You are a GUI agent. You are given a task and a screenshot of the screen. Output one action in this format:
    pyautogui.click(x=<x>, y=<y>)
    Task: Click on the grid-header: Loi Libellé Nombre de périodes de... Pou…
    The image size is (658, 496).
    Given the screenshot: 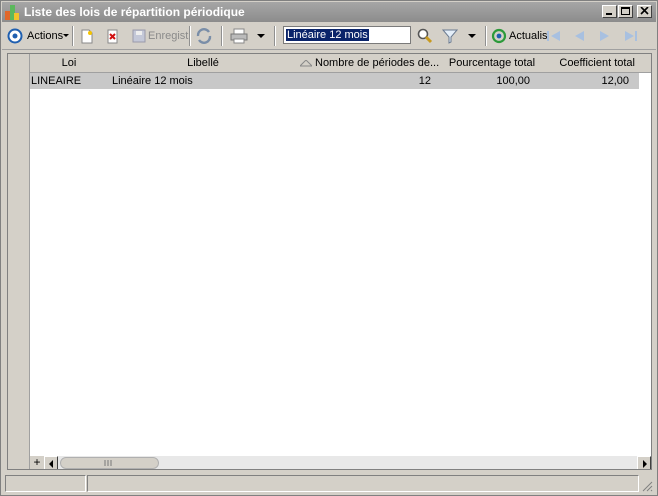 What is the action you would take?
    pyautogui.click(x=329, y=63)
    